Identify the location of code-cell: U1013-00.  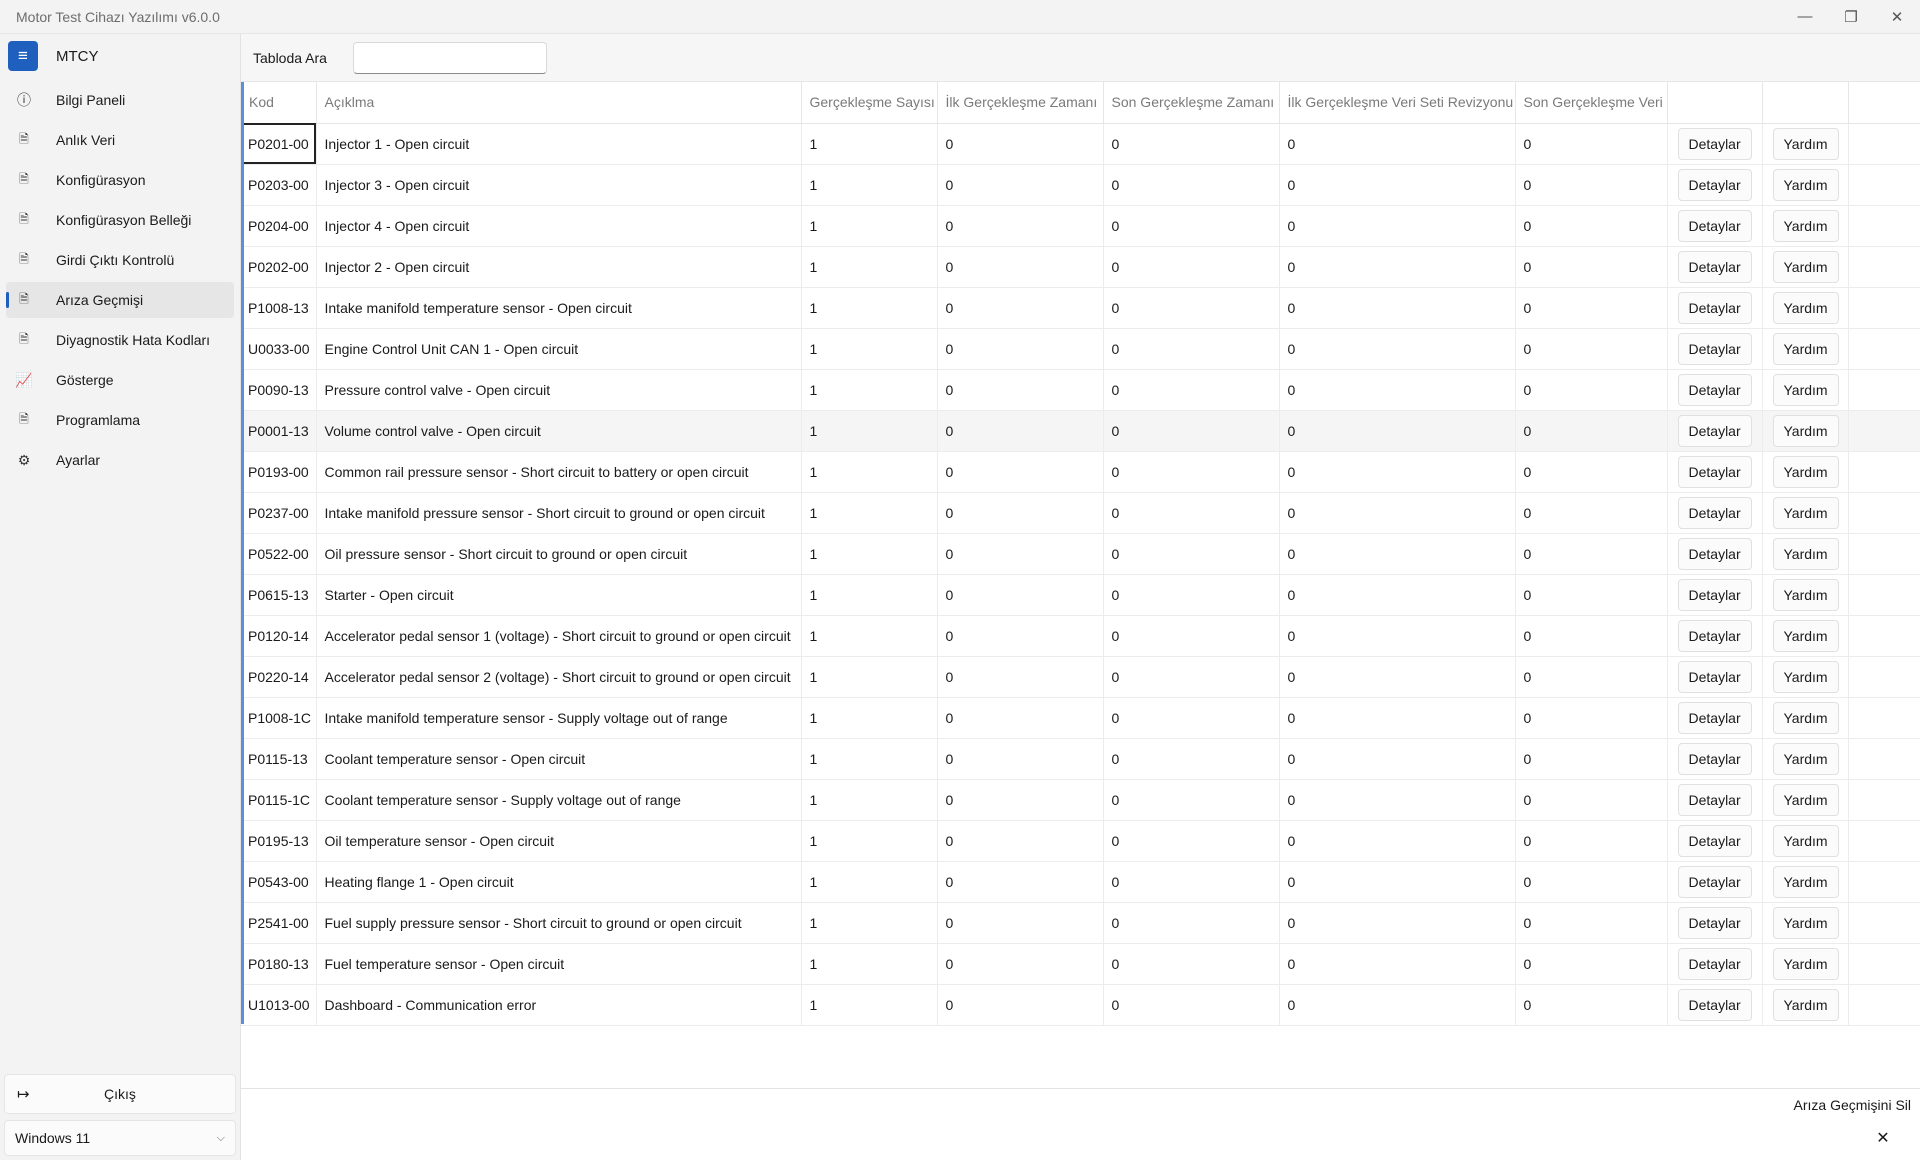
(279, 1005).